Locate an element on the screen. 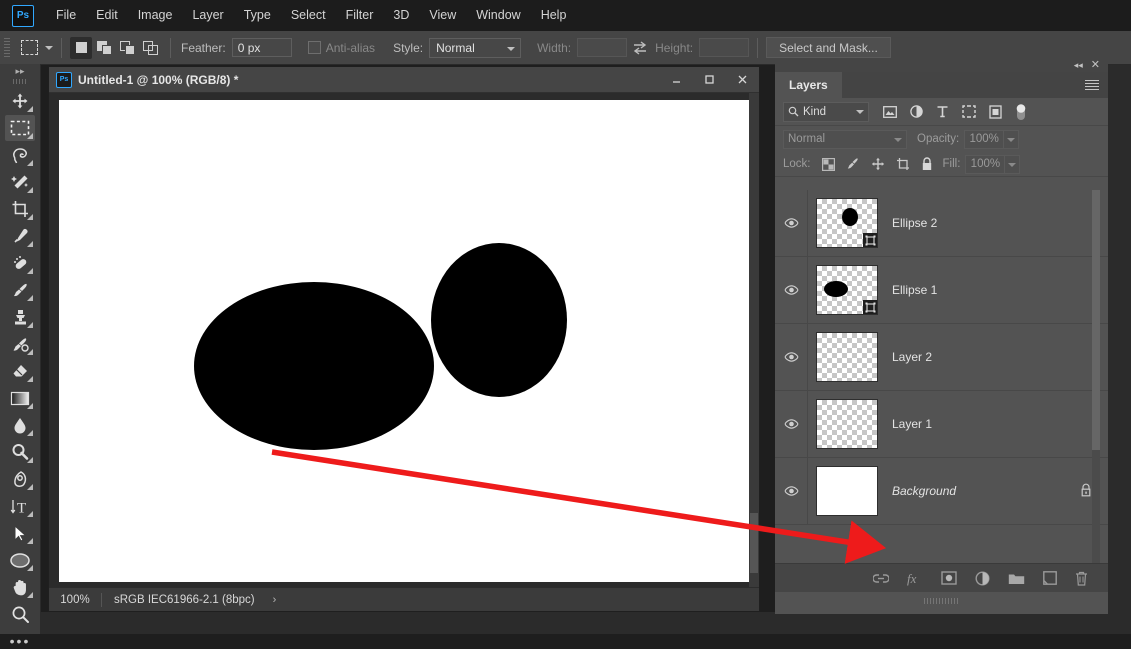 The width and height of the screenshot is (1131, 649). gradient-tool is located at coordinates (20, 398).